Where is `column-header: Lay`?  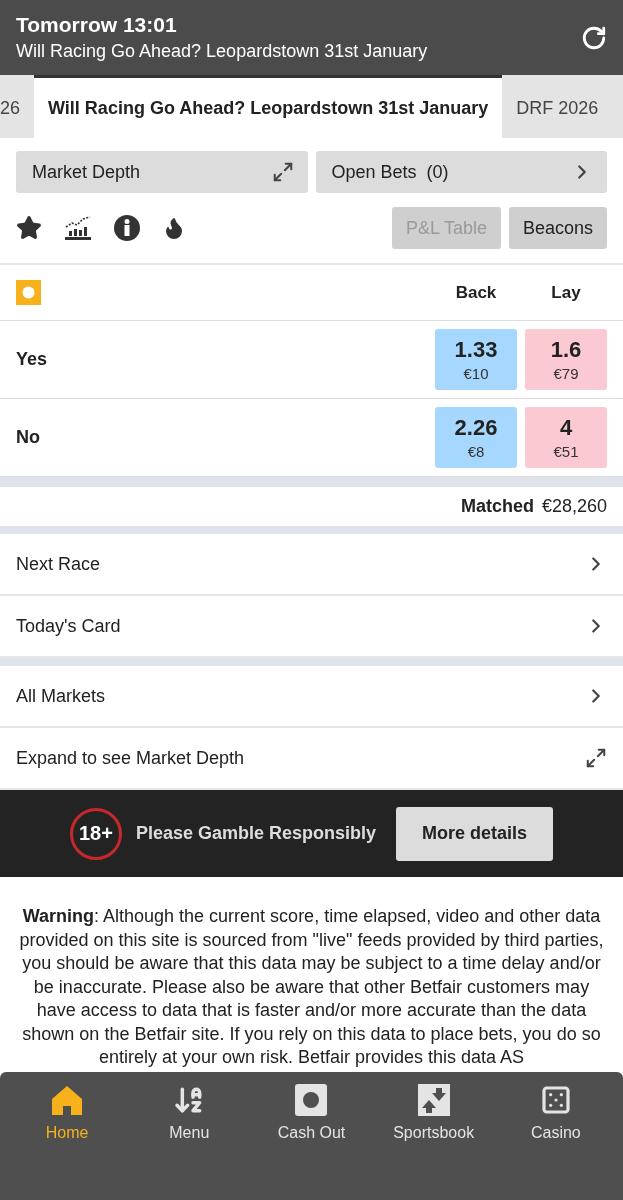 column-header: Lay is located at coordinates (566, 292).